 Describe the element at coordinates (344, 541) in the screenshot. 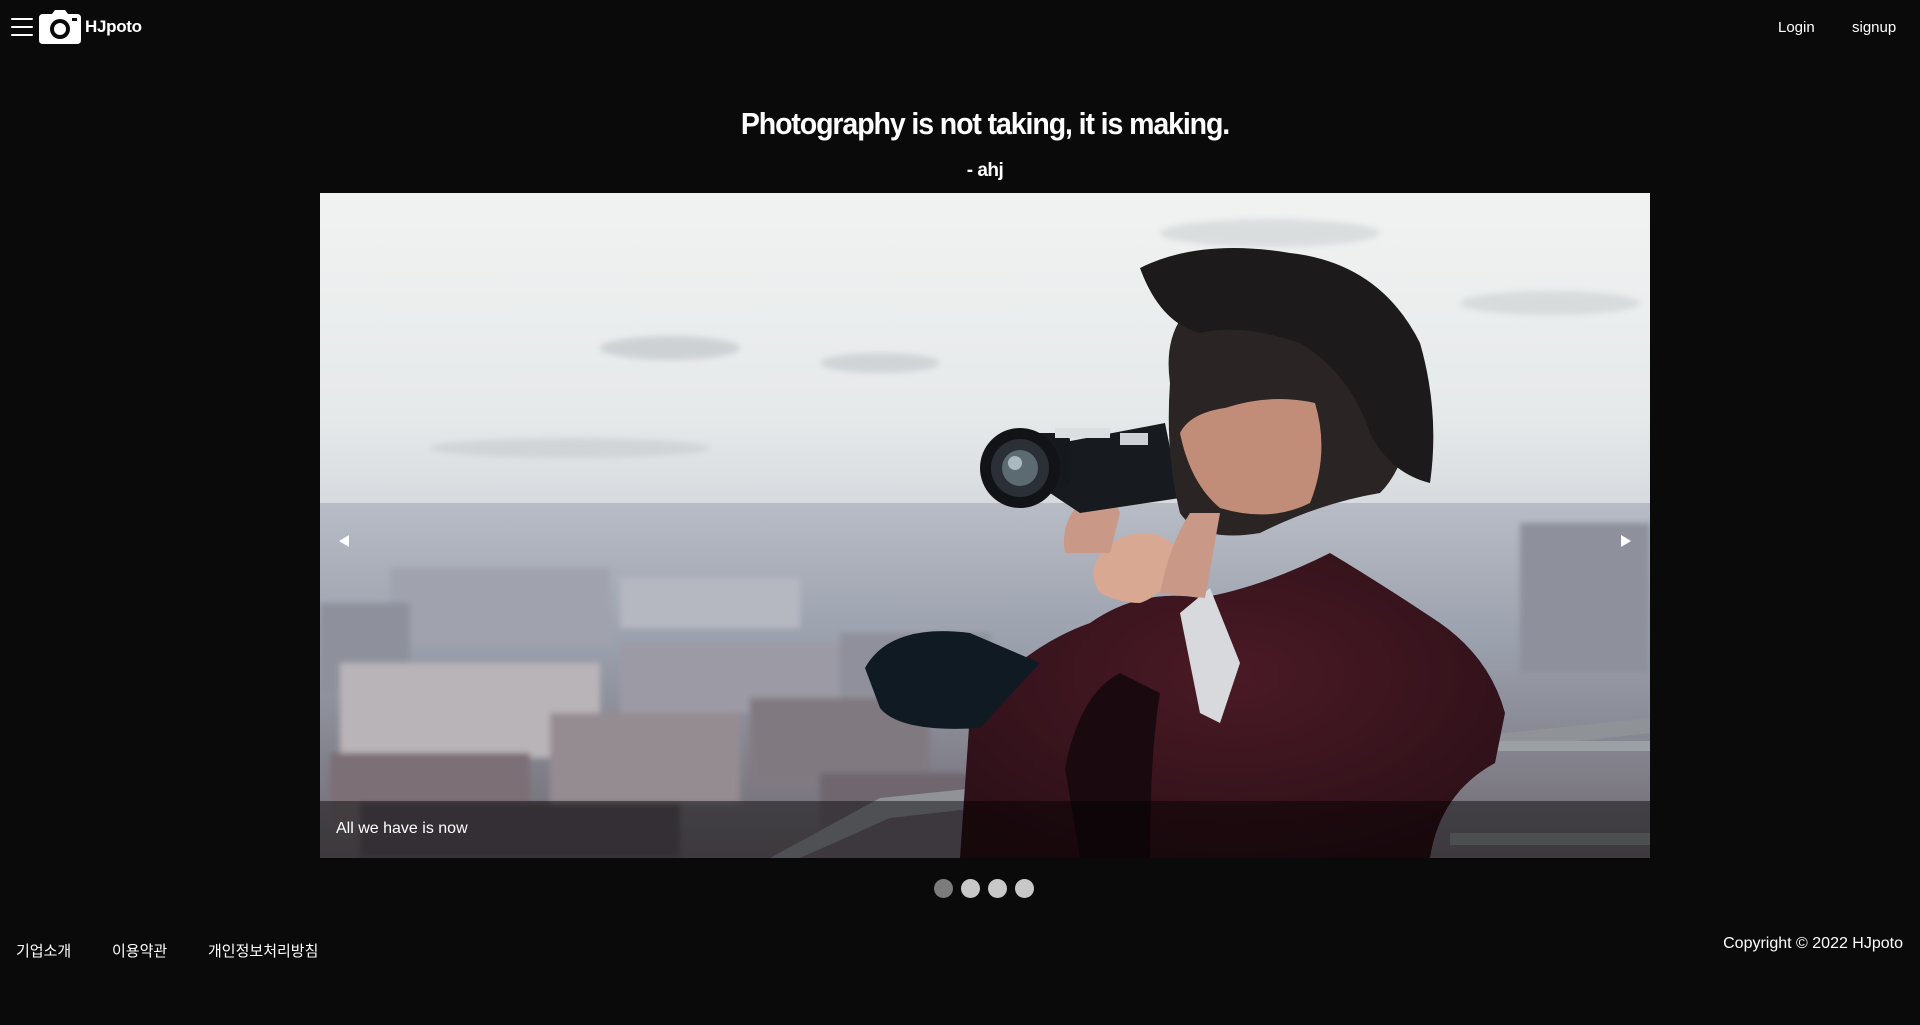

I see `triangle-left-icon` at that location.